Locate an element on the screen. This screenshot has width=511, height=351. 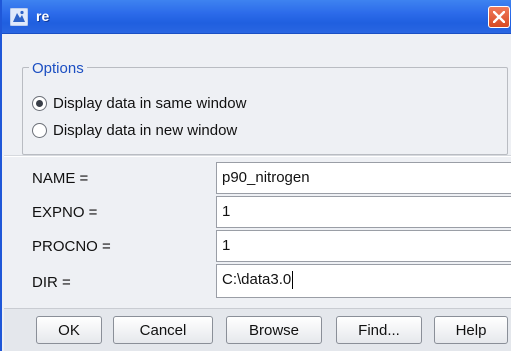
procno-field: 1 is located at coordinates (363, 246).